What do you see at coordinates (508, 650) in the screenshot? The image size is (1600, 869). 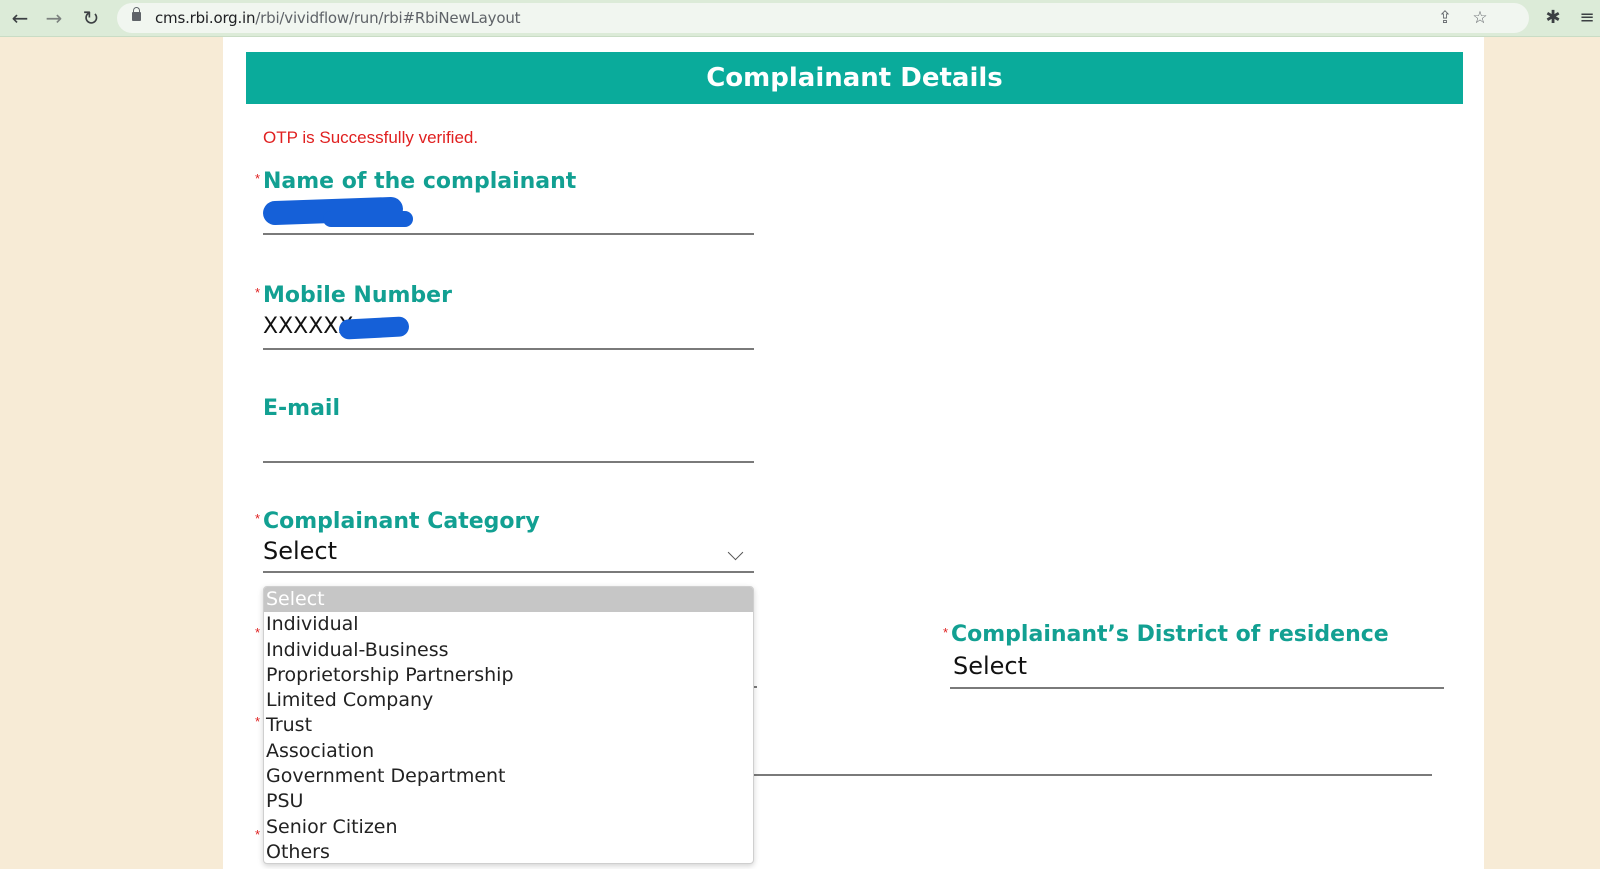 I see `category-option: Individual-Business` at bounding box center [508, 650].